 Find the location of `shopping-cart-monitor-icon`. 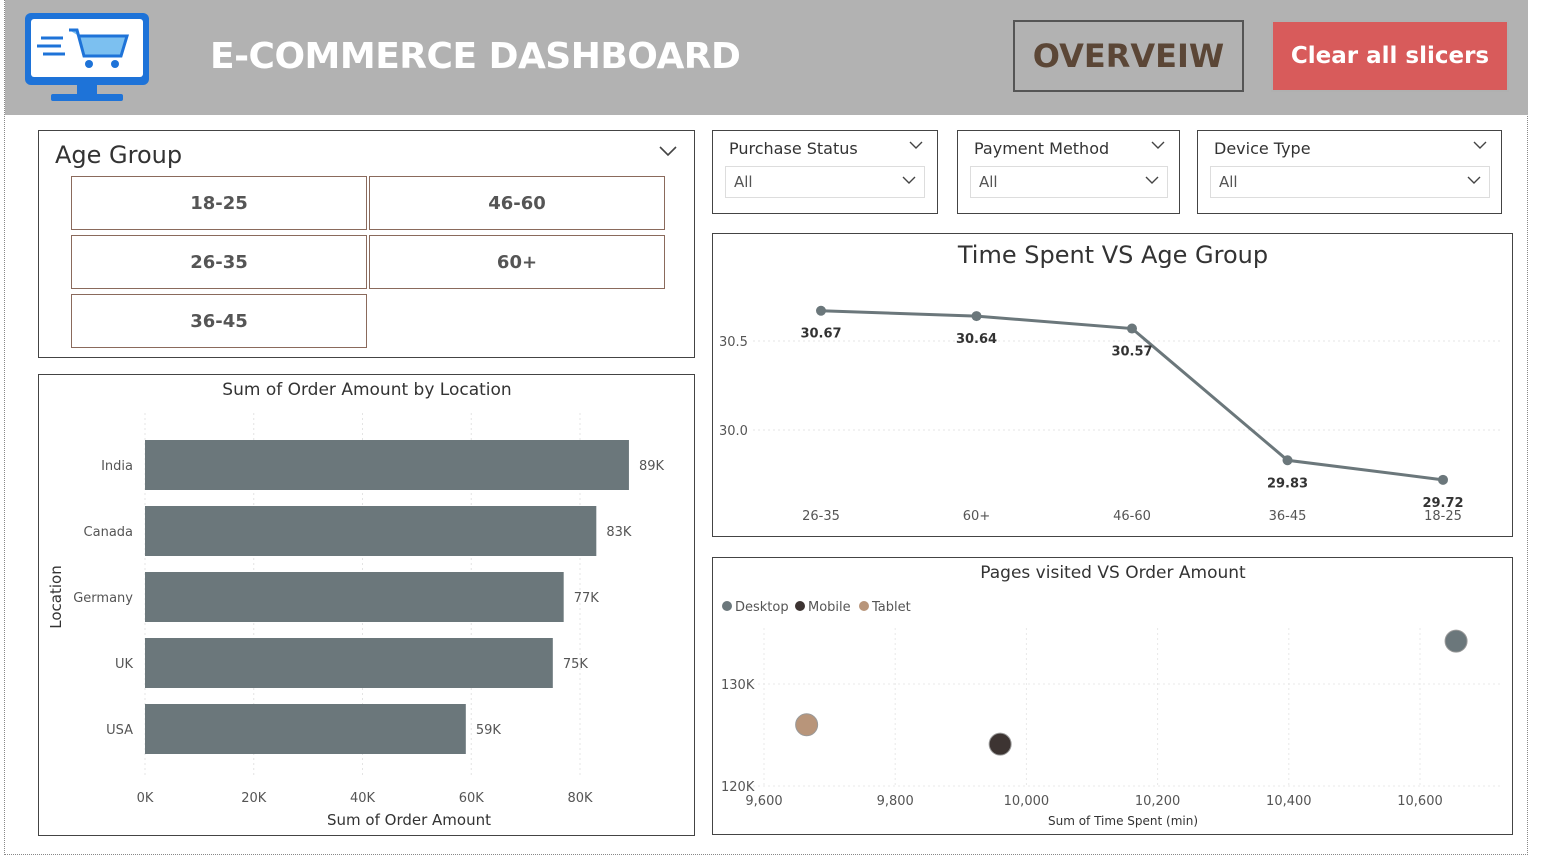

shopping-cart-monitor-icon is located at coordinates (87, 57).